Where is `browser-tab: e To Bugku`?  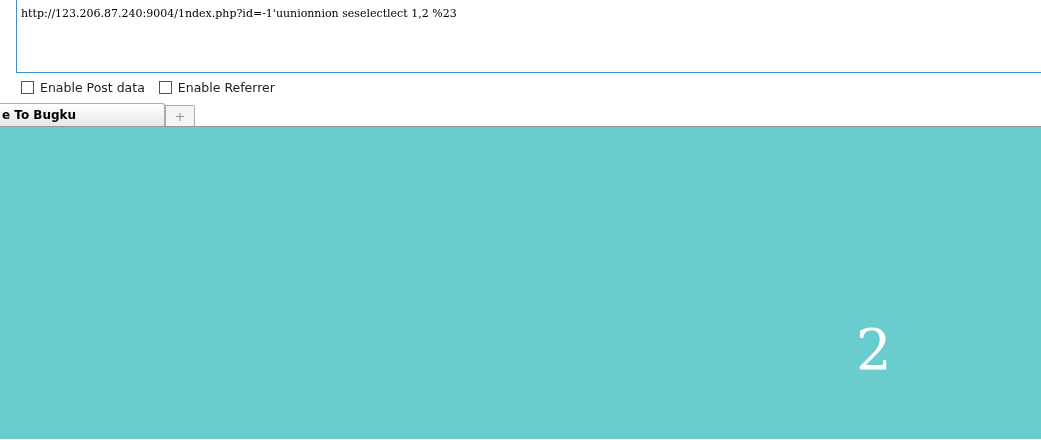 browser-tab: e To Bugku is located at coordinates (82, 114).